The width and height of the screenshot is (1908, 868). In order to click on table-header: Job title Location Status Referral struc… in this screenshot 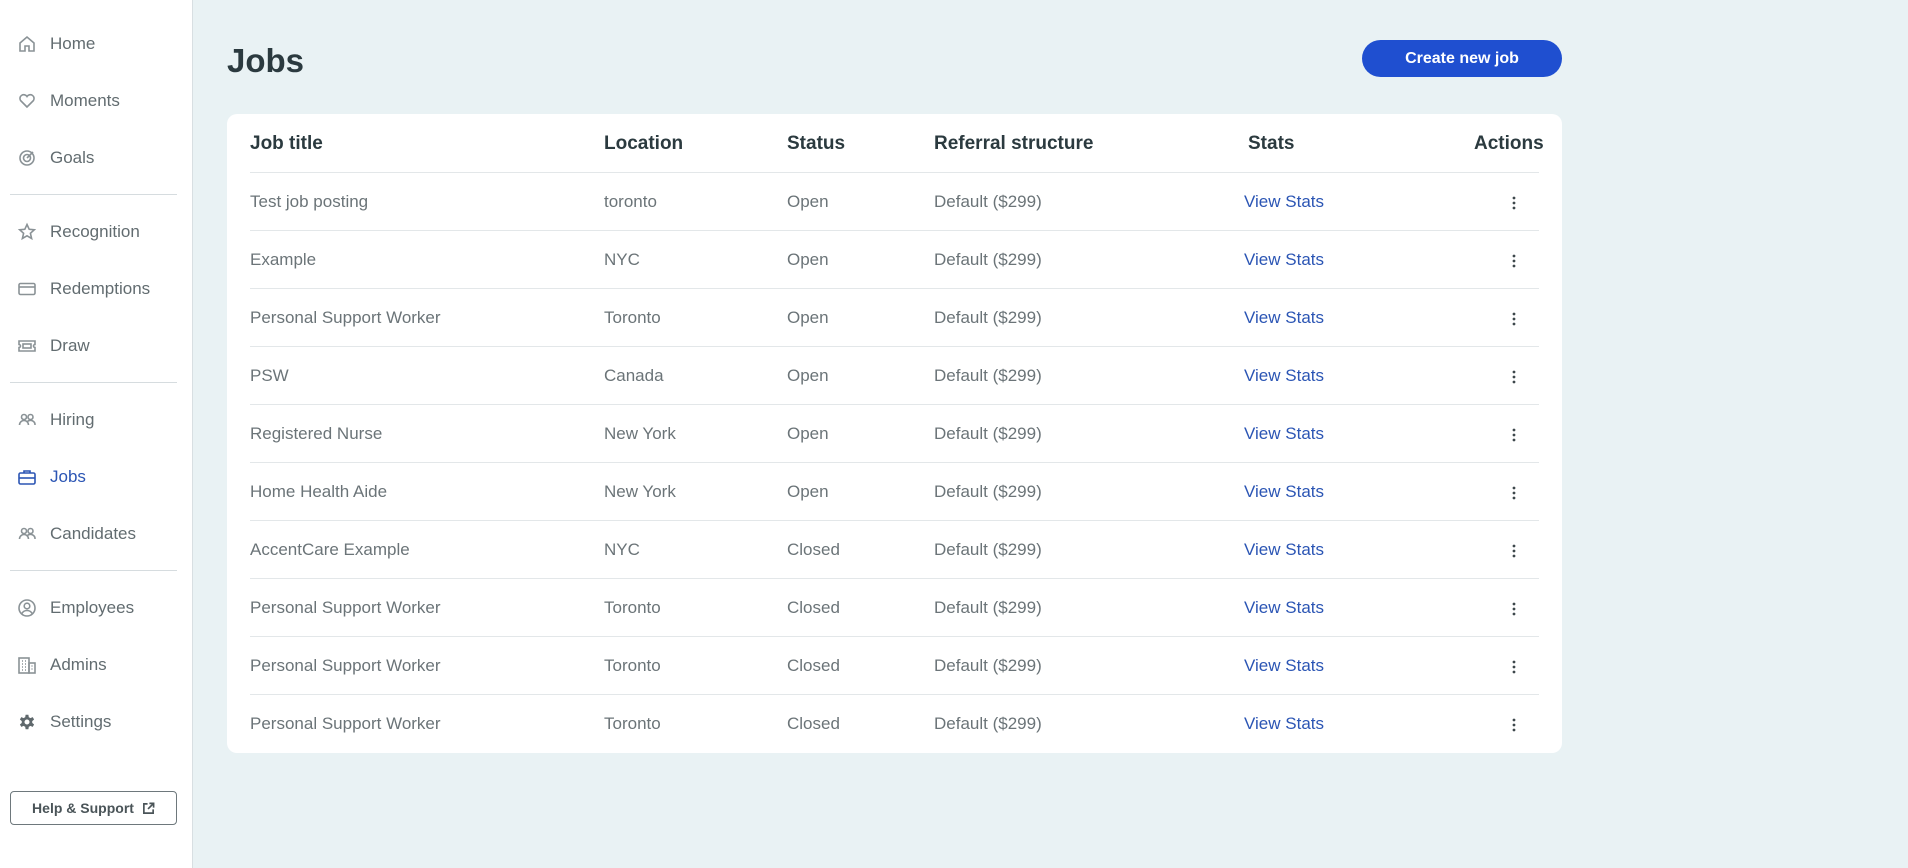, I will do `click(897, 143)`.